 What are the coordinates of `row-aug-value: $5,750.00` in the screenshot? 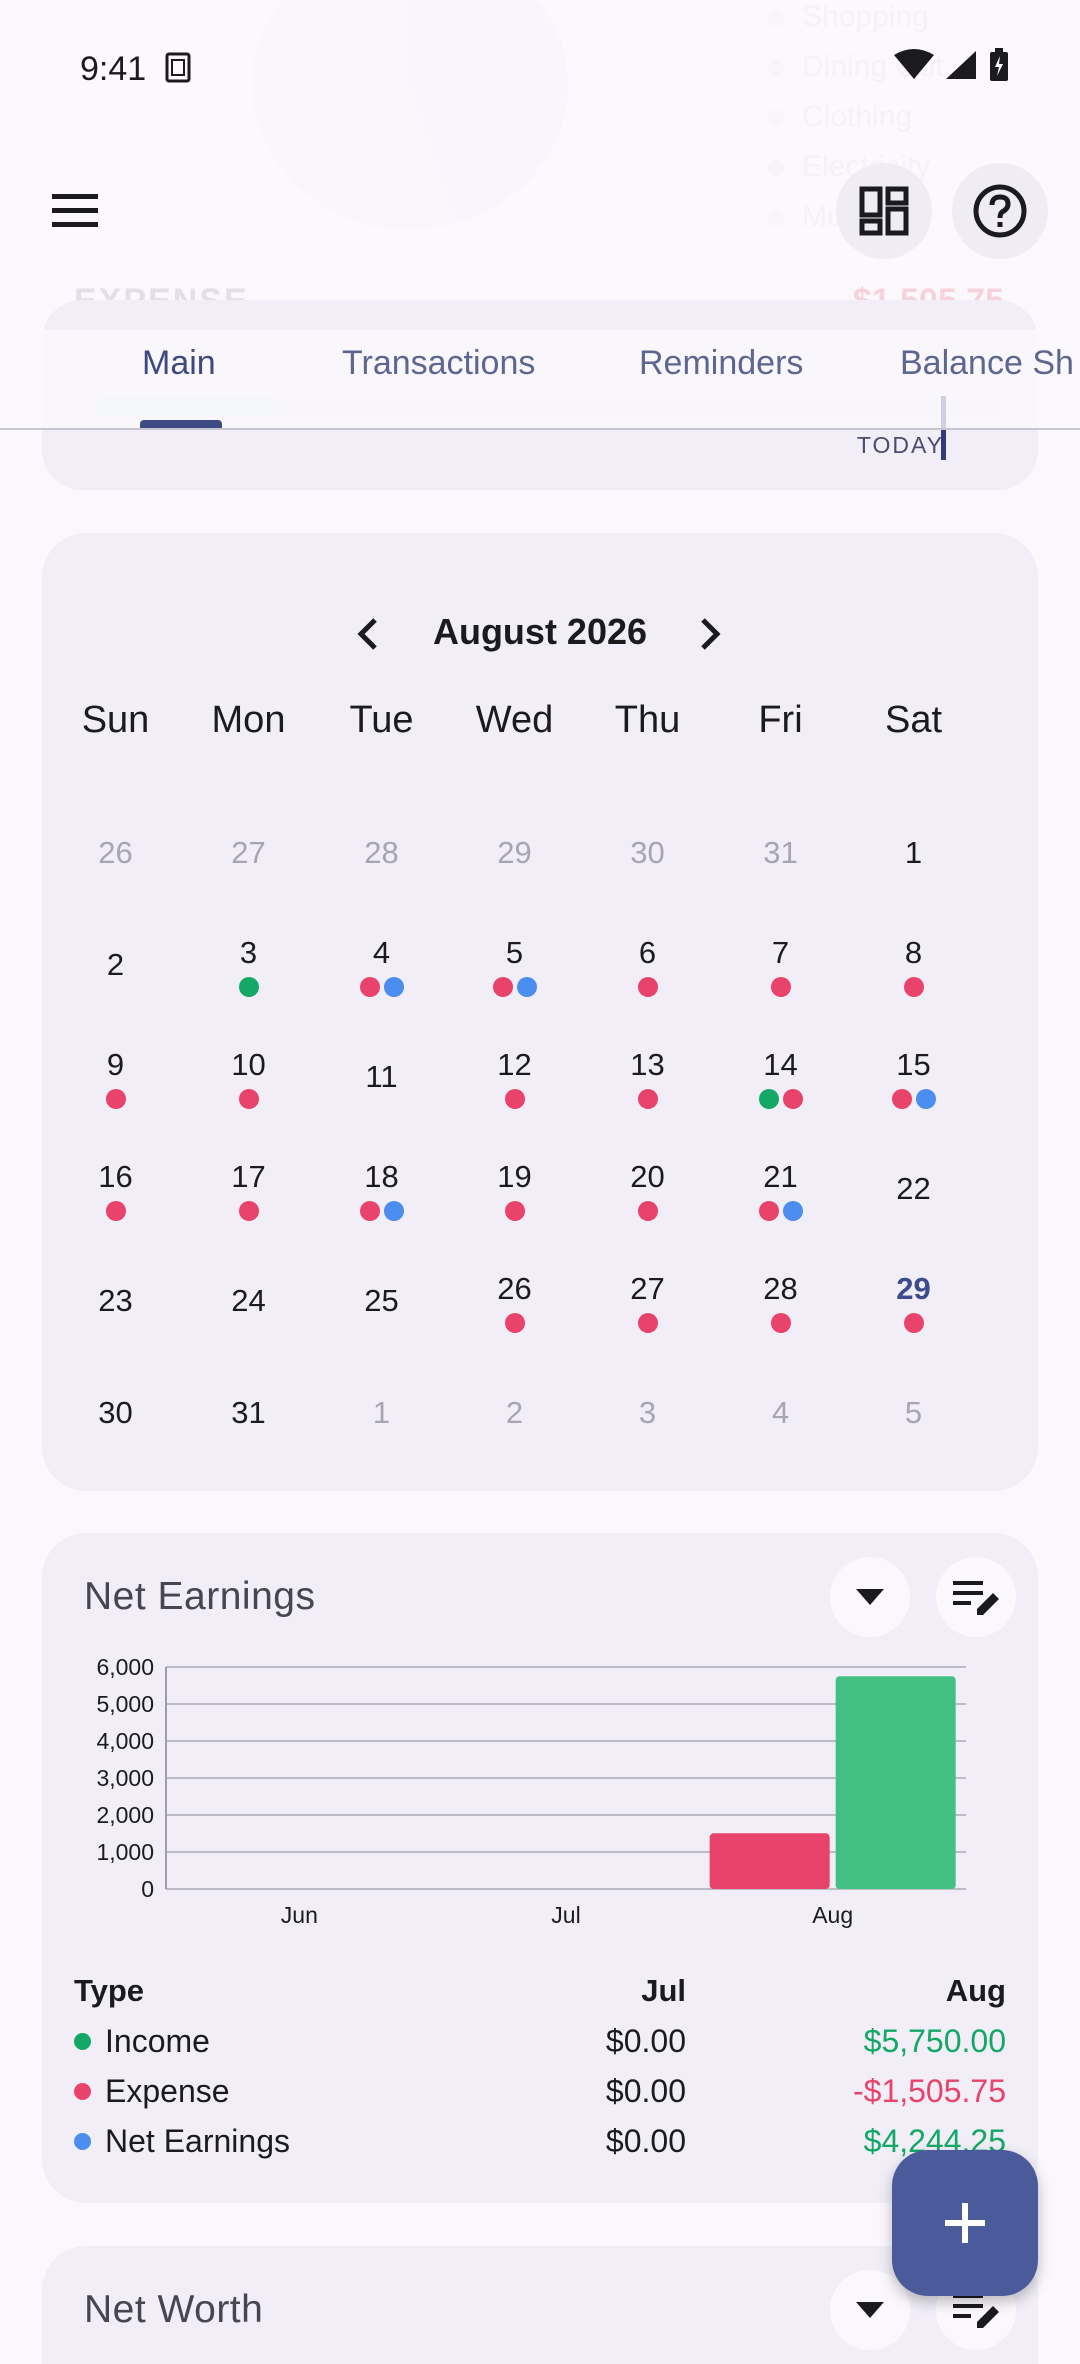 It's located at (934, 2041).